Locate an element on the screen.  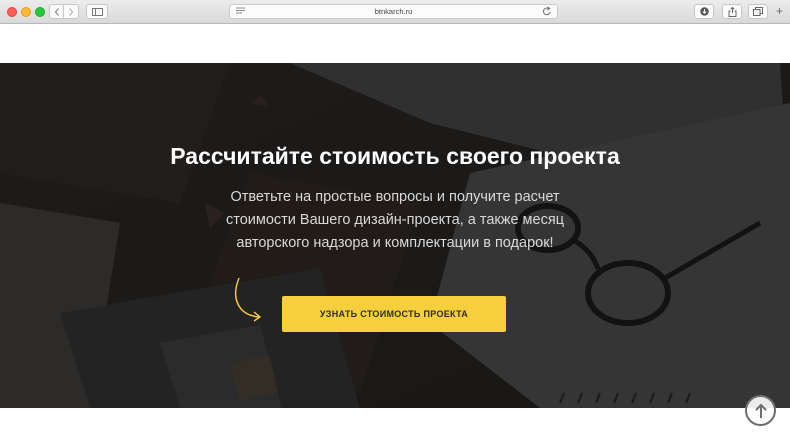
chevron-left-icon is located at coordinates (56, 11).